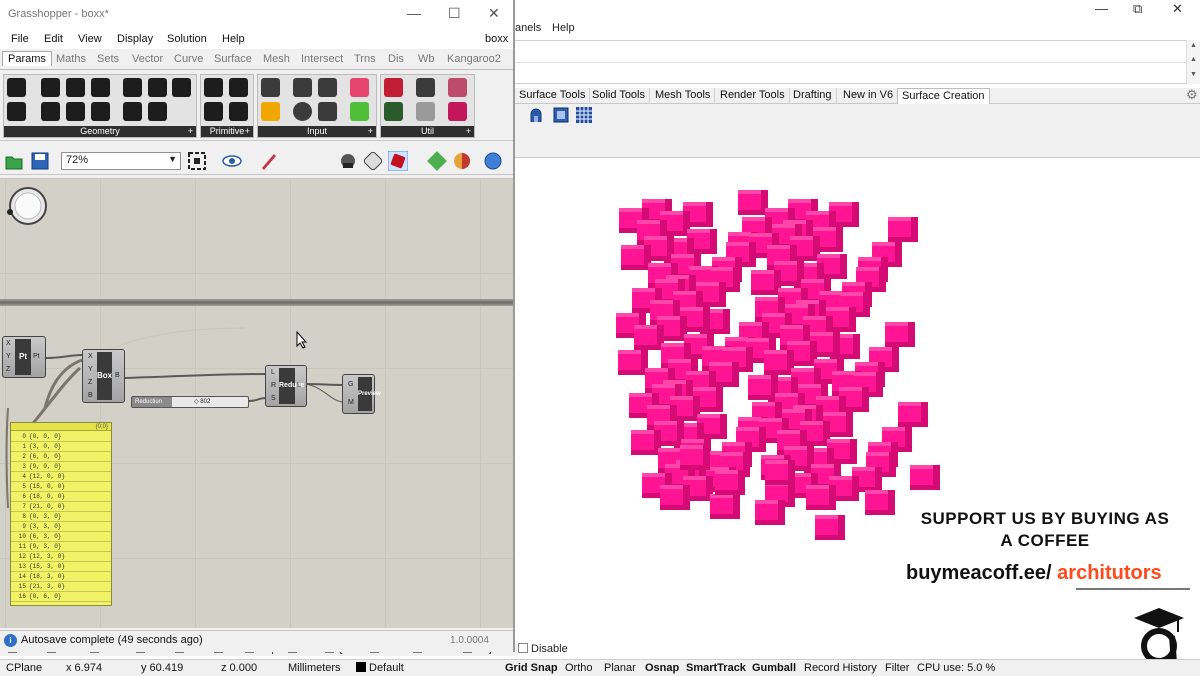 This screenshot has width=1200, height=676. Describe the element at coordinates (1193, 45) in the screenshot. I see `scroll-up-icon: ▲` at that location.